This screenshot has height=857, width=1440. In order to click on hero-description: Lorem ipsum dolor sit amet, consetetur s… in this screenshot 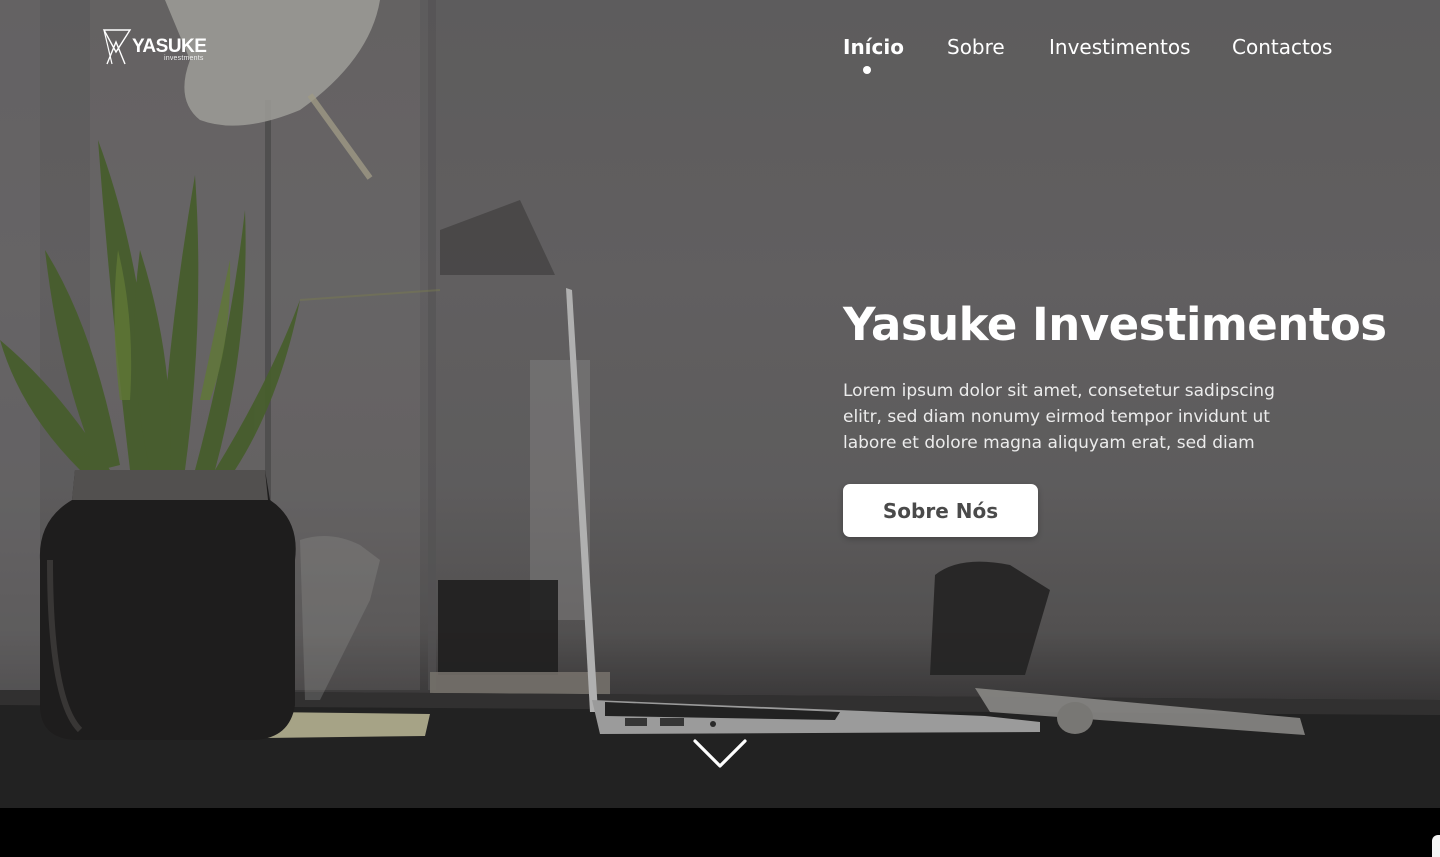, I will do `click(1059, 417)`.